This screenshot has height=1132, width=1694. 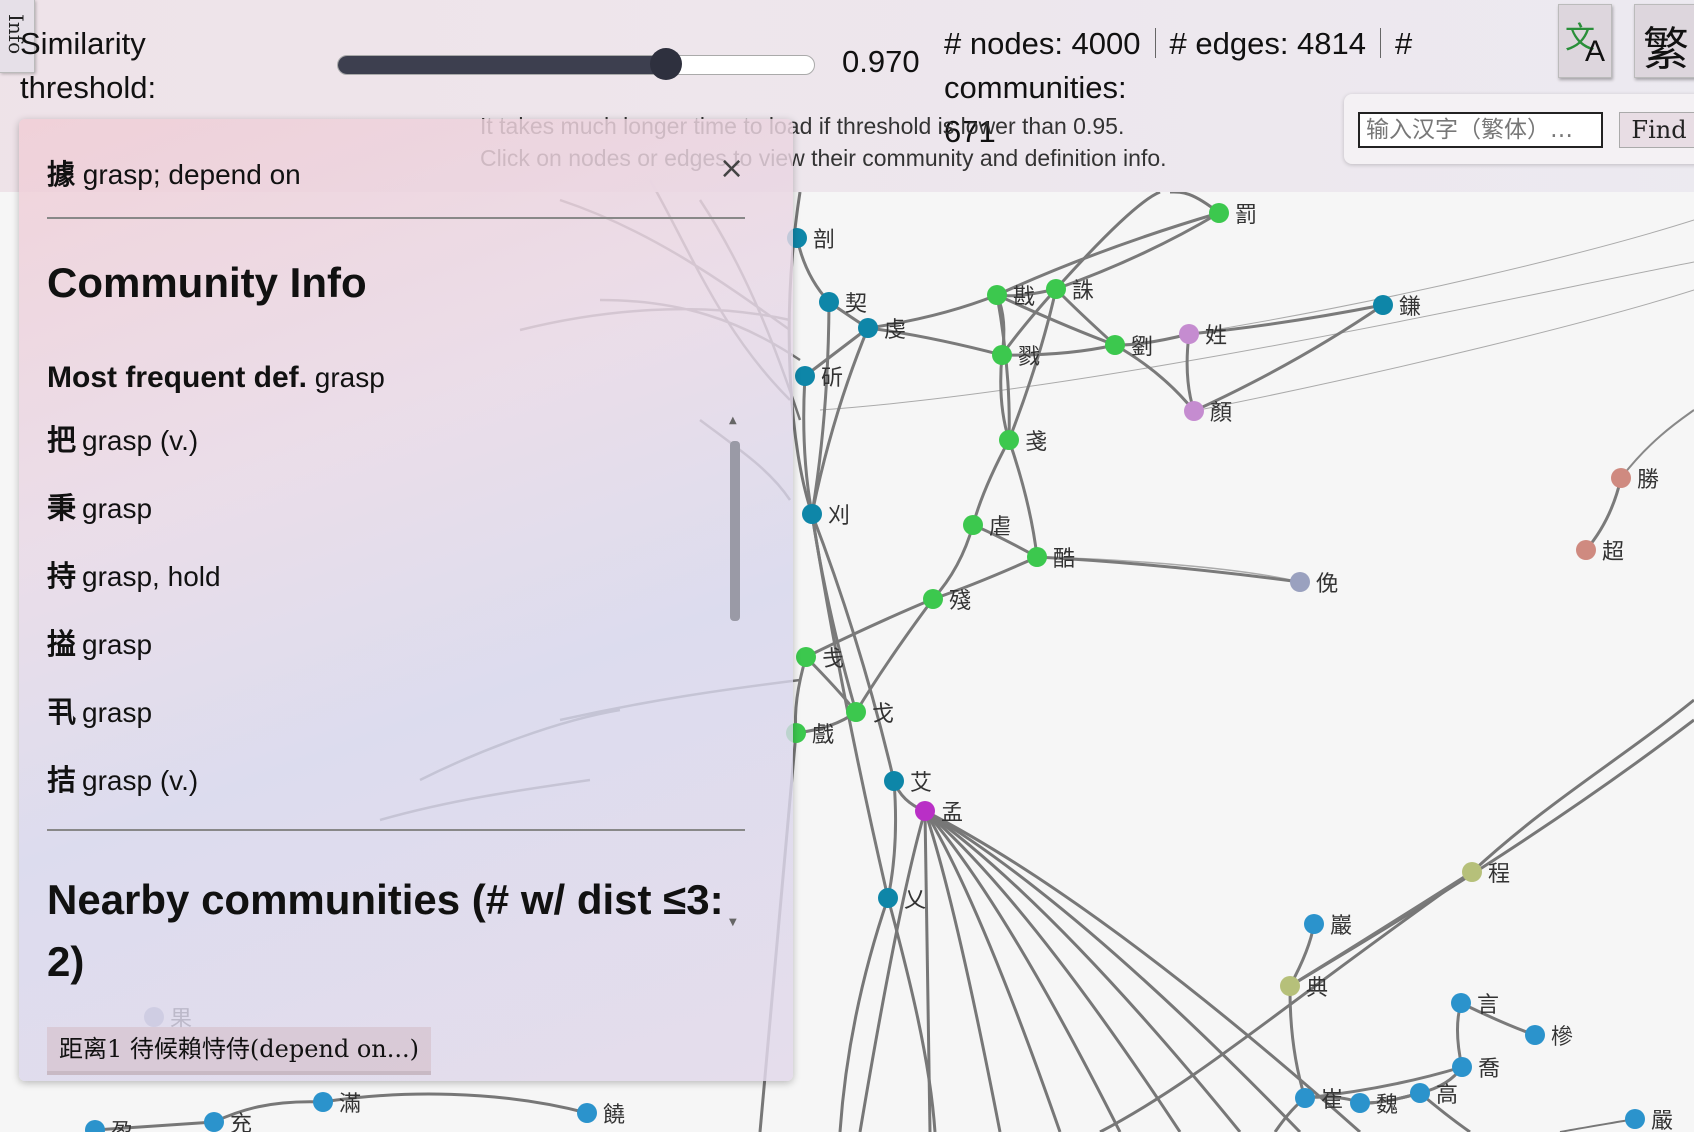 I want to click on graph-node-label: 契, so click(x=856, y=304).